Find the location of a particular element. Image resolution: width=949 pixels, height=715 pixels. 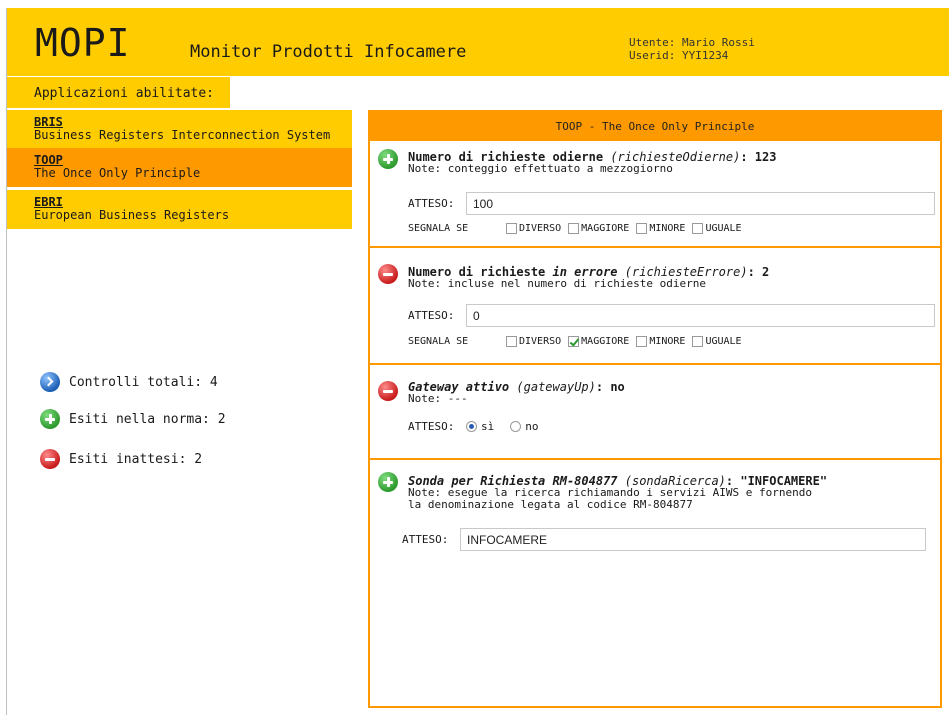

radio-si: sì is located at coordinates (480, 426).